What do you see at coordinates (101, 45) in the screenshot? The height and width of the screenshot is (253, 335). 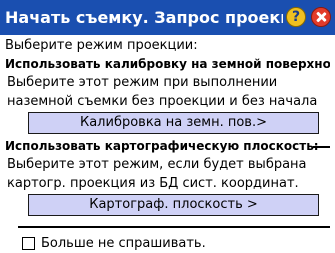 I see `prompt-text: Выберите режим проекции:` at bounding box center [101, 45].